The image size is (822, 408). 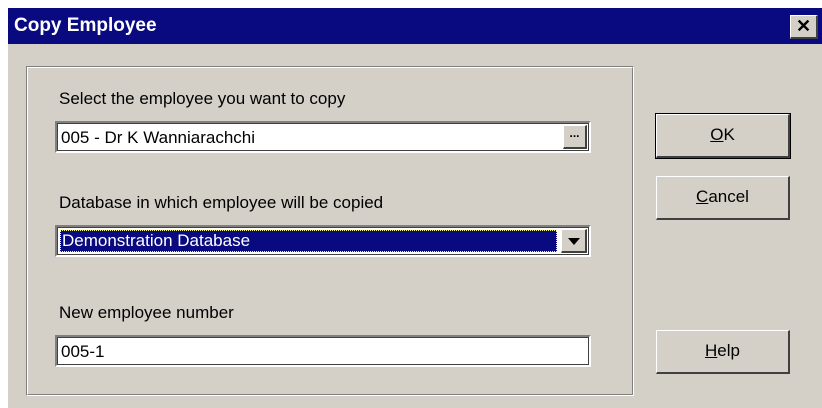 I want to click on title-bar: Copy Employee ✕, so click(x=415, y=26).